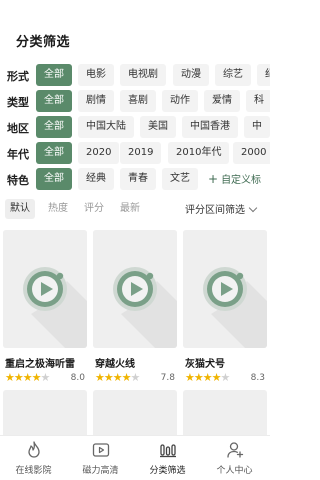 This screenshot has width=320, height=480. What do you see at coordinates (58, 209) in the screenshot?
I see `sort-popularity: 热度` at bounding box center [58, 209].